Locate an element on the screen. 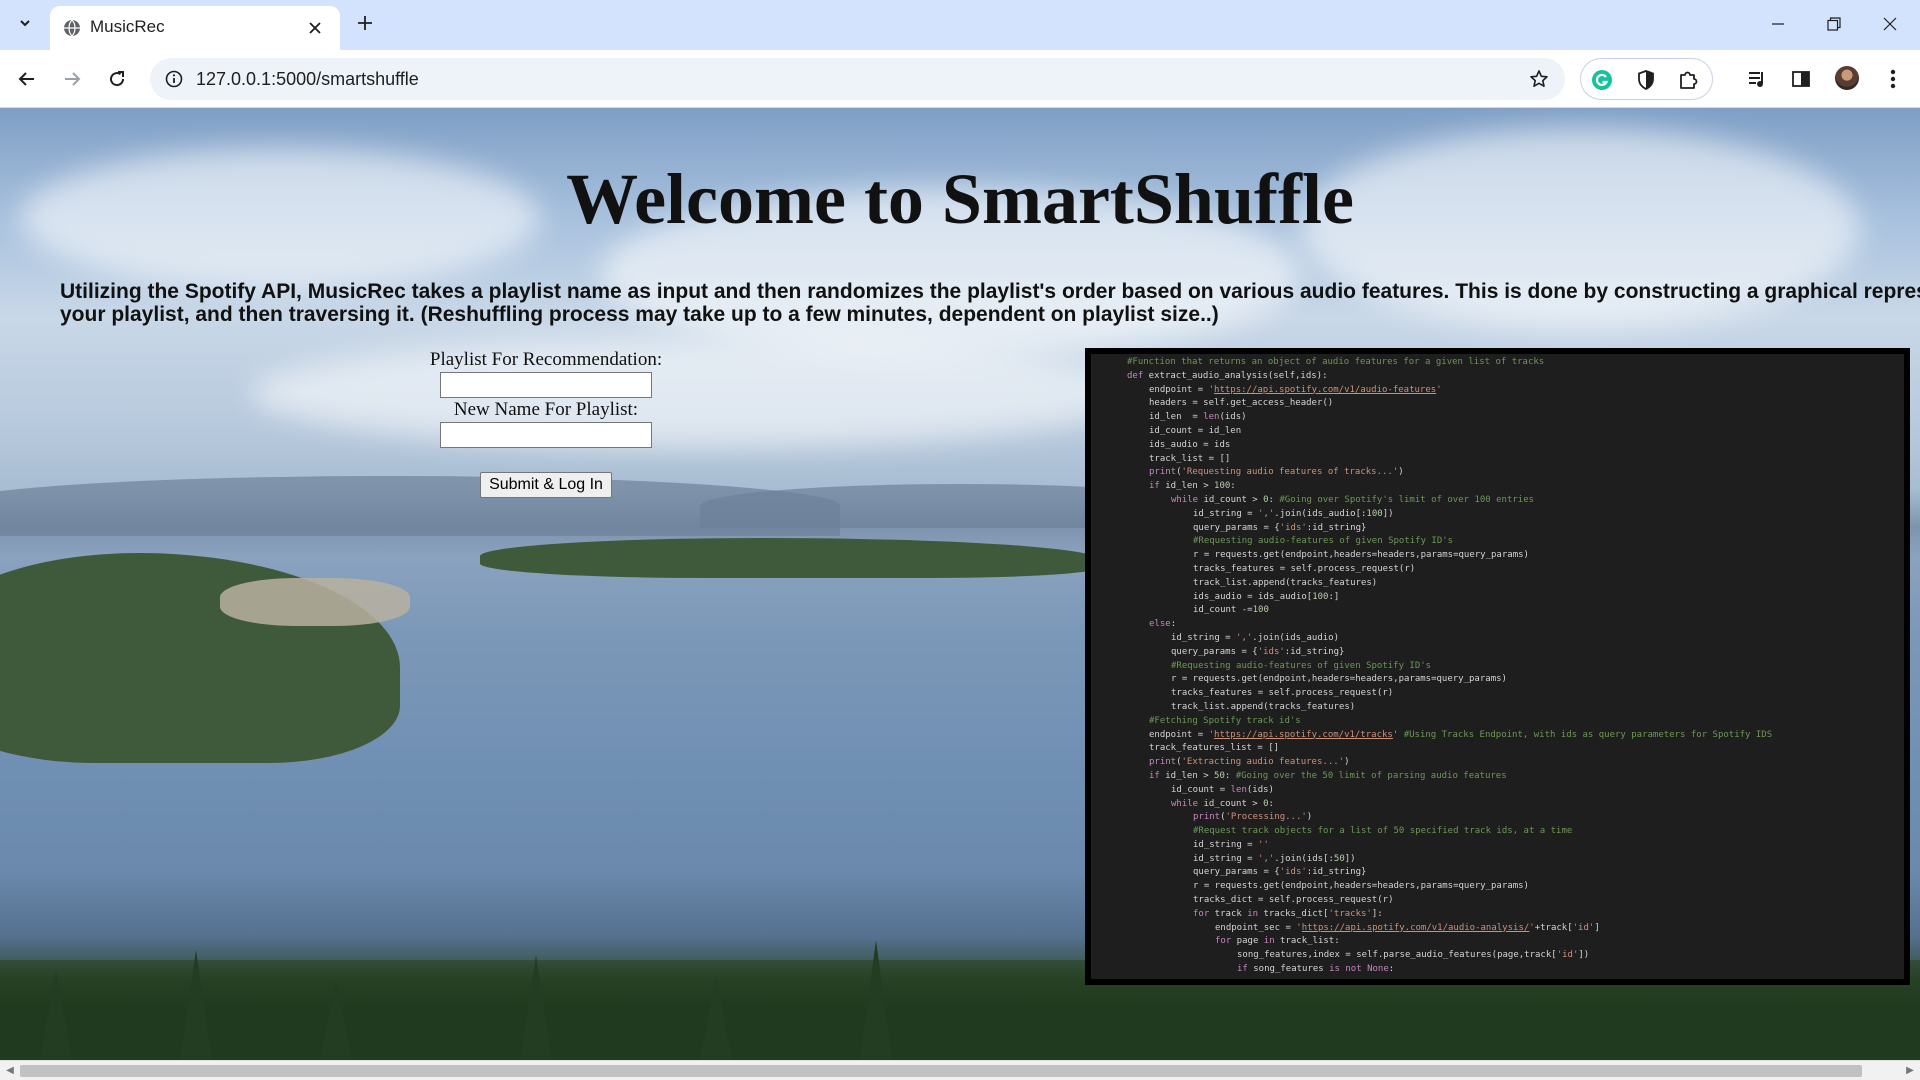 This screenshot has width=1920, height=1080. arrow-left-icon is located at coordinates (26, 79).